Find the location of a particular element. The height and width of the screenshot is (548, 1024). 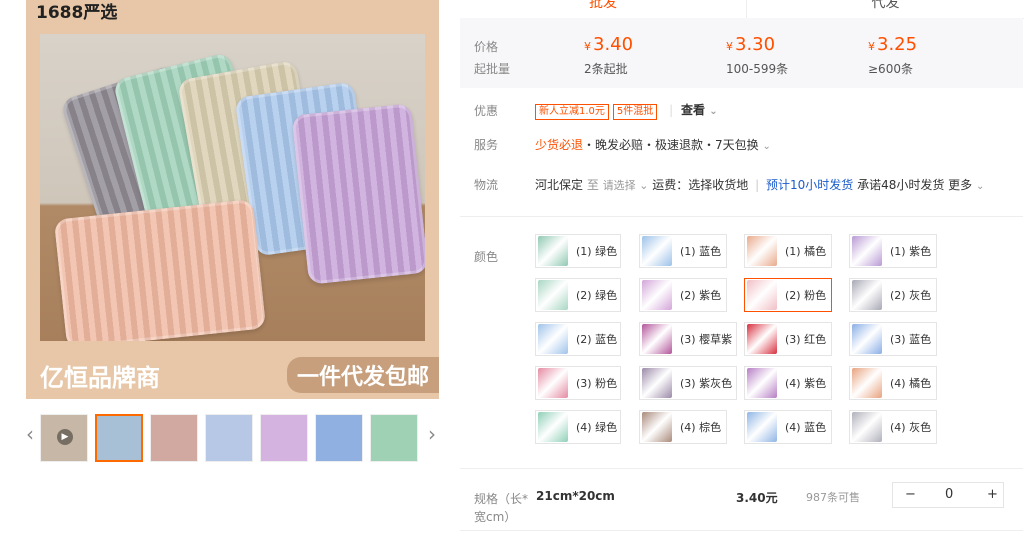

service-row: 少货必退・晚发必赔・极速退款・7天包换 ⌄ is located at coordinates (653, 144).